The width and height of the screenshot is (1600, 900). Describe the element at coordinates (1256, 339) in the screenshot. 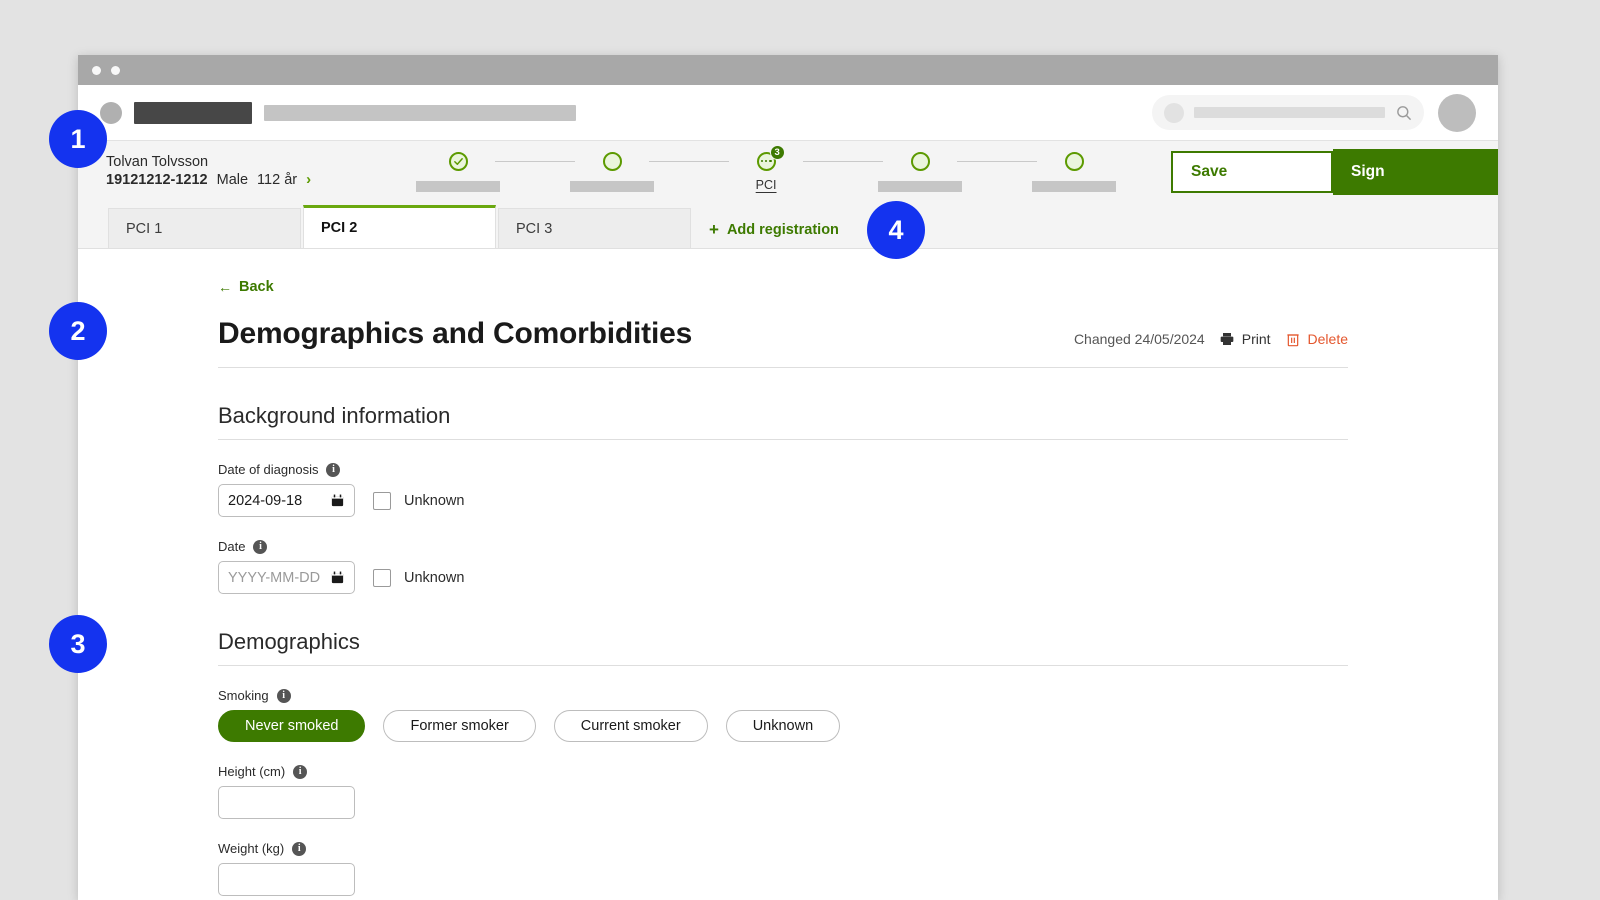

I see `print-label: Print` at that location.